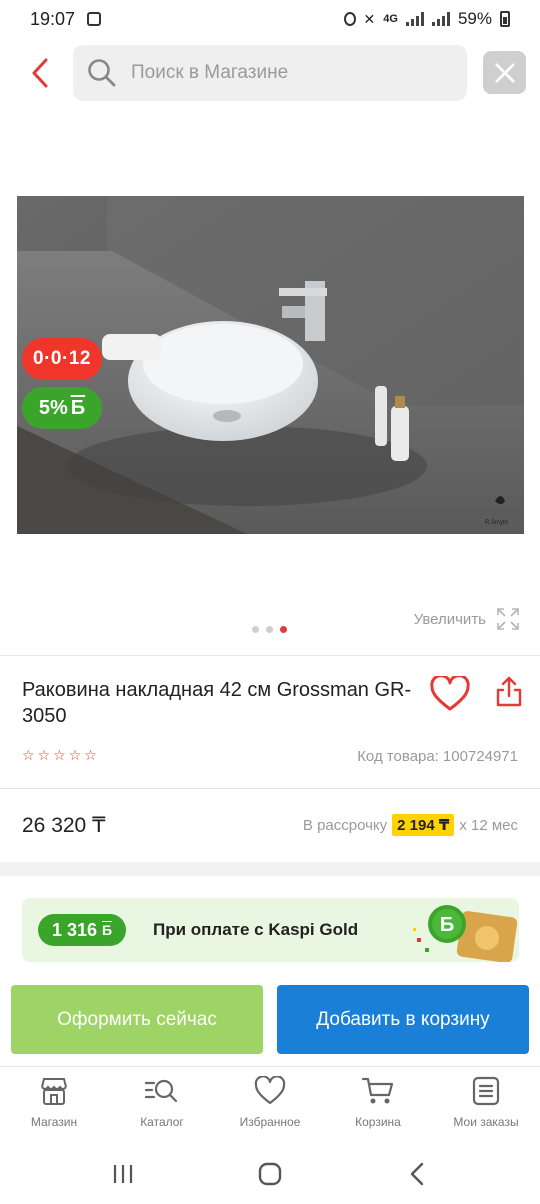 The width and height of the screenshot is (540, 1204). I want to click on search-header, so click(270, 74).